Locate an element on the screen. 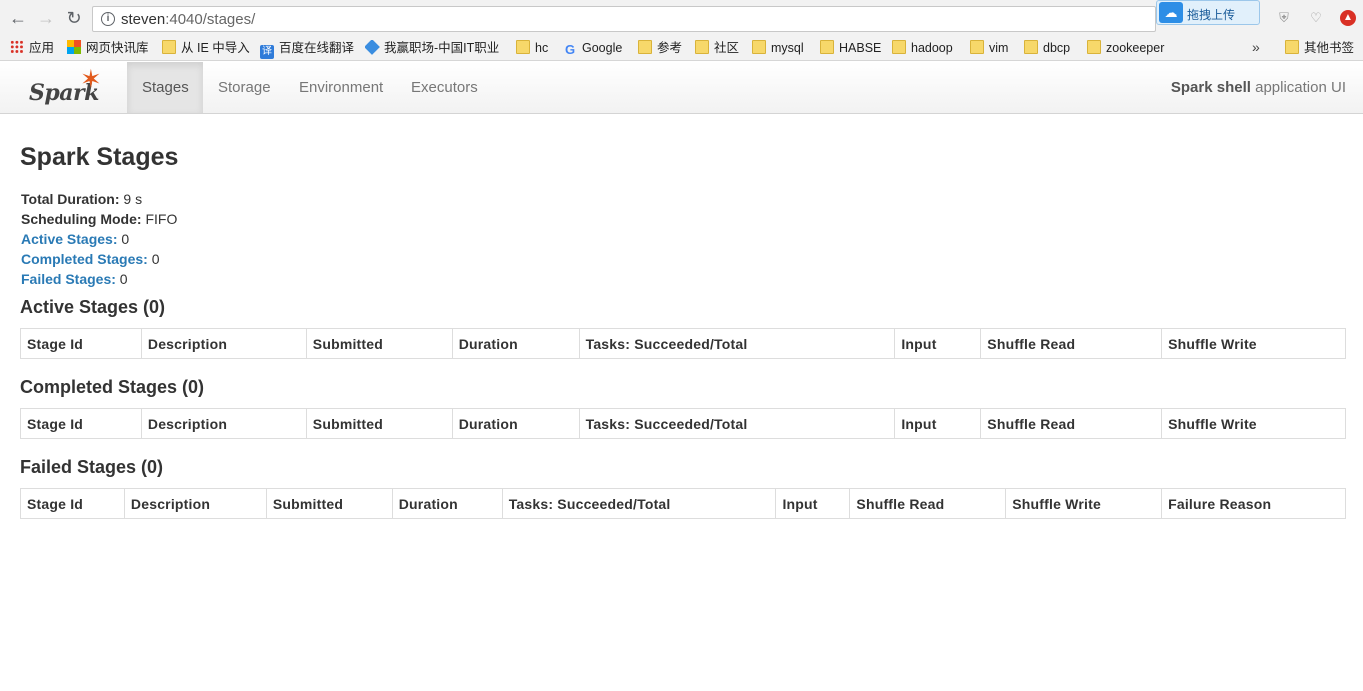 The width and height of the screenshot is (1363, 691). bookmark-label: hc is located at coordinates (542, 48).